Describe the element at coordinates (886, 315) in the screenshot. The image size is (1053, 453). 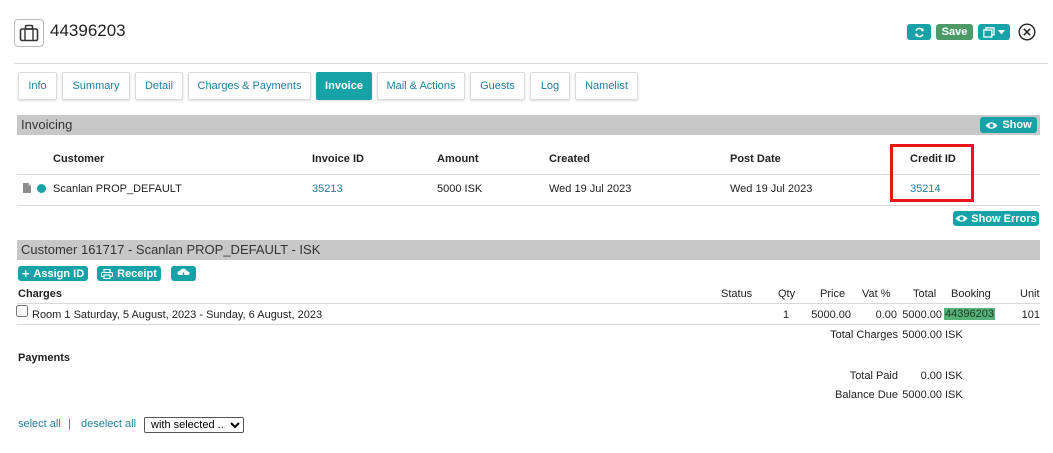
I see `charge-vat: 0.00` at that location.